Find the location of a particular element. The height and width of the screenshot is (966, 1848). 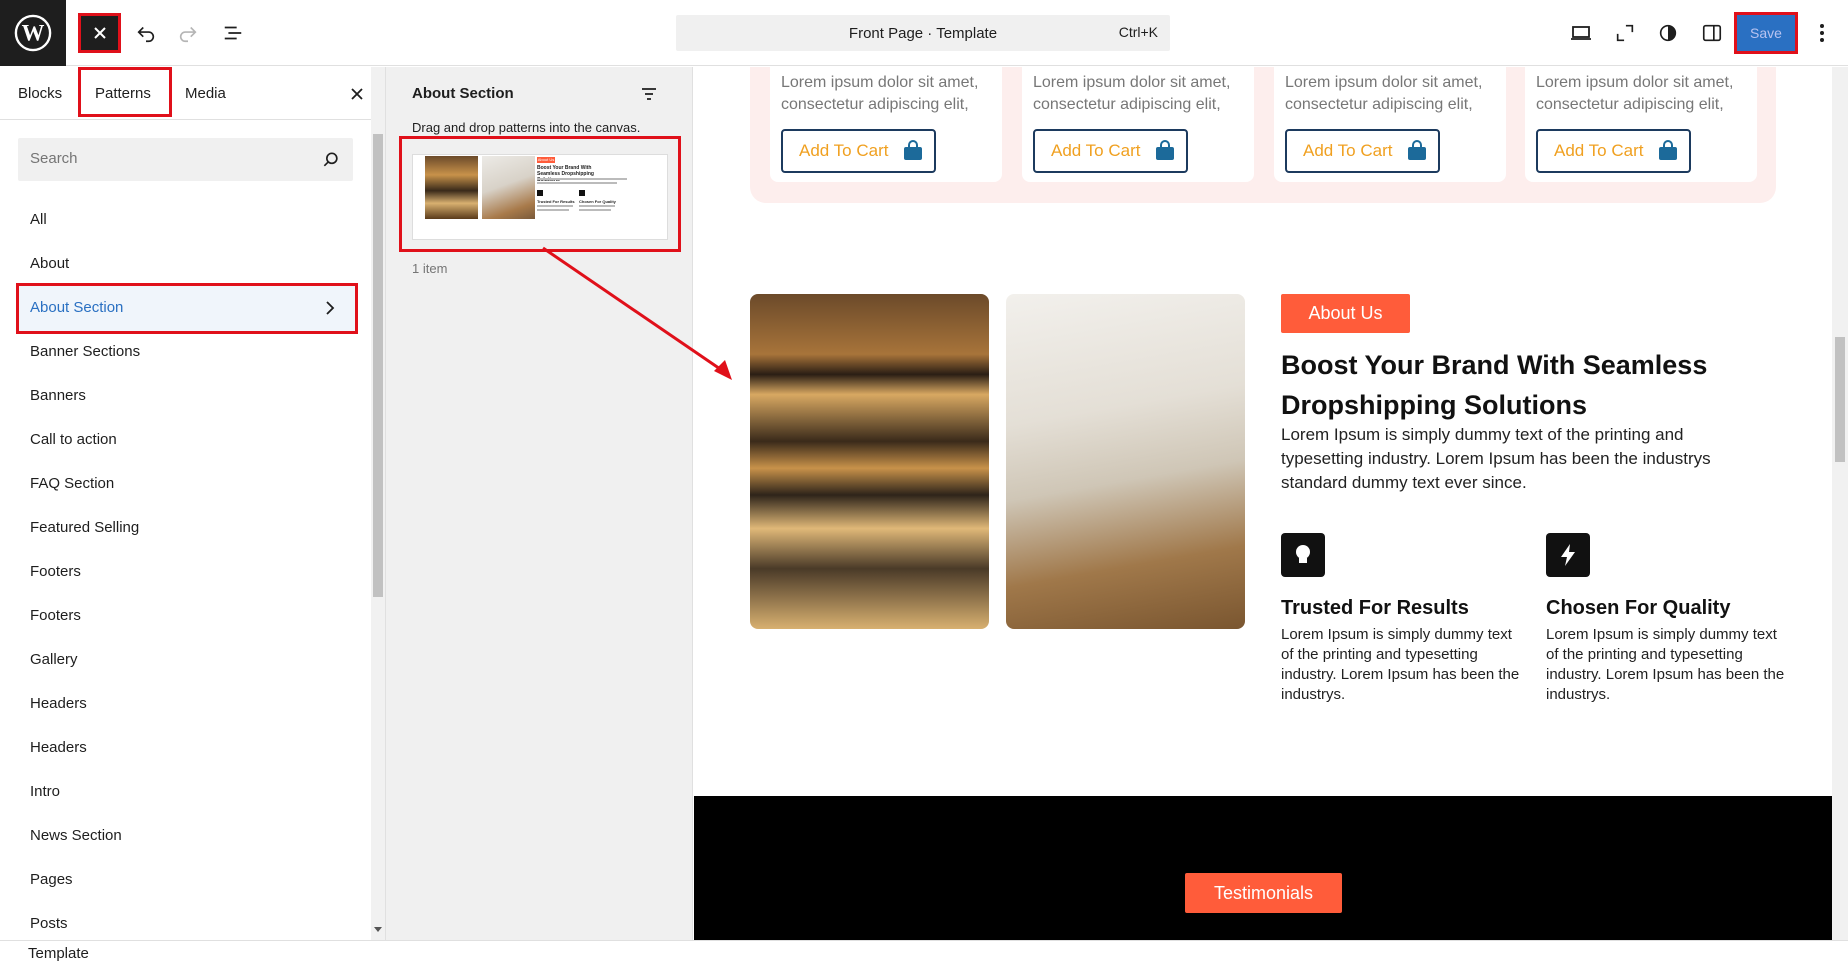

sidebar-icon is located at coordinates (1712, 33).